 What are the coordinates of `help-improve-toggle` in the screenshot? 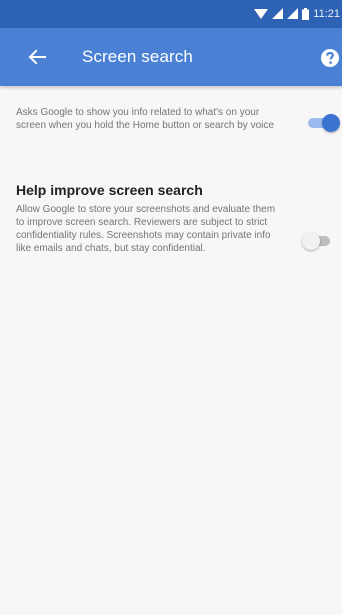 It's located at (318, 241).